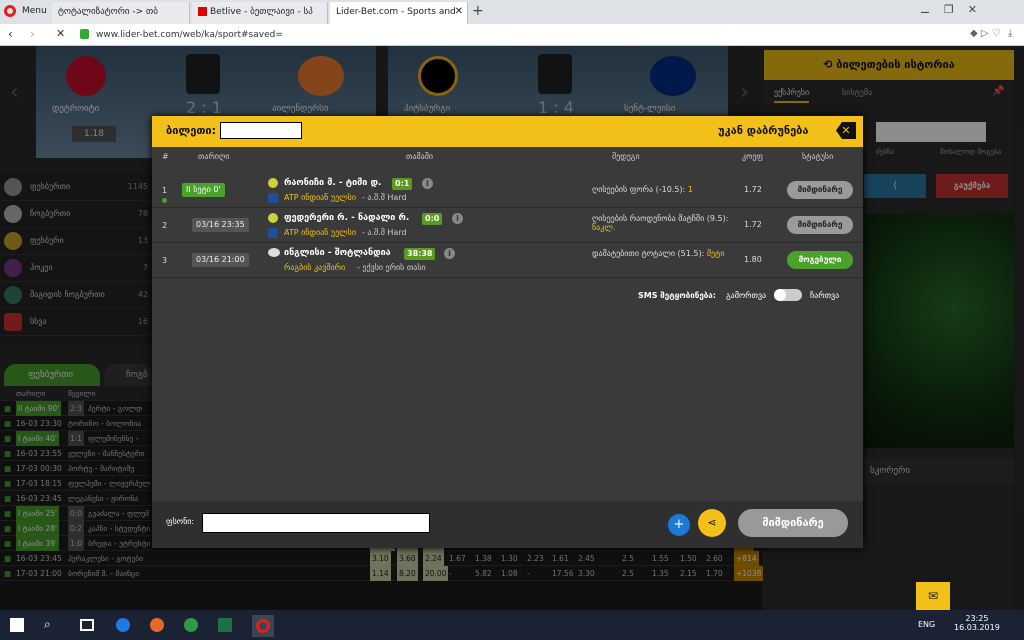  What do you see at coordinates (820, 260) in the screenshot?
I see `status-badge: მოგებული` at bounding box center [820, 260].